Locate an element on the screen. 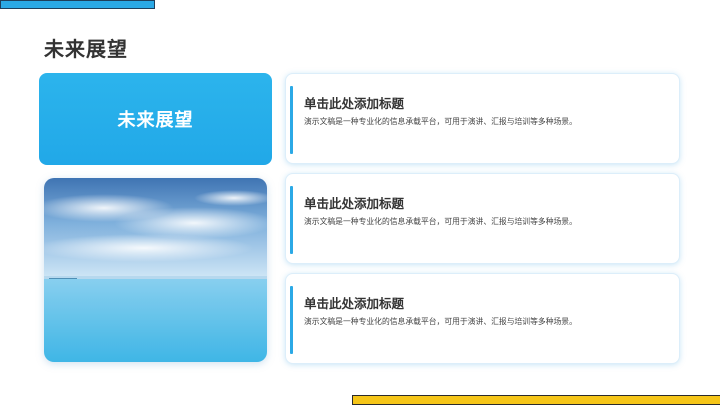  feature-box: 未来展望 is located at coordinates (155, 119).